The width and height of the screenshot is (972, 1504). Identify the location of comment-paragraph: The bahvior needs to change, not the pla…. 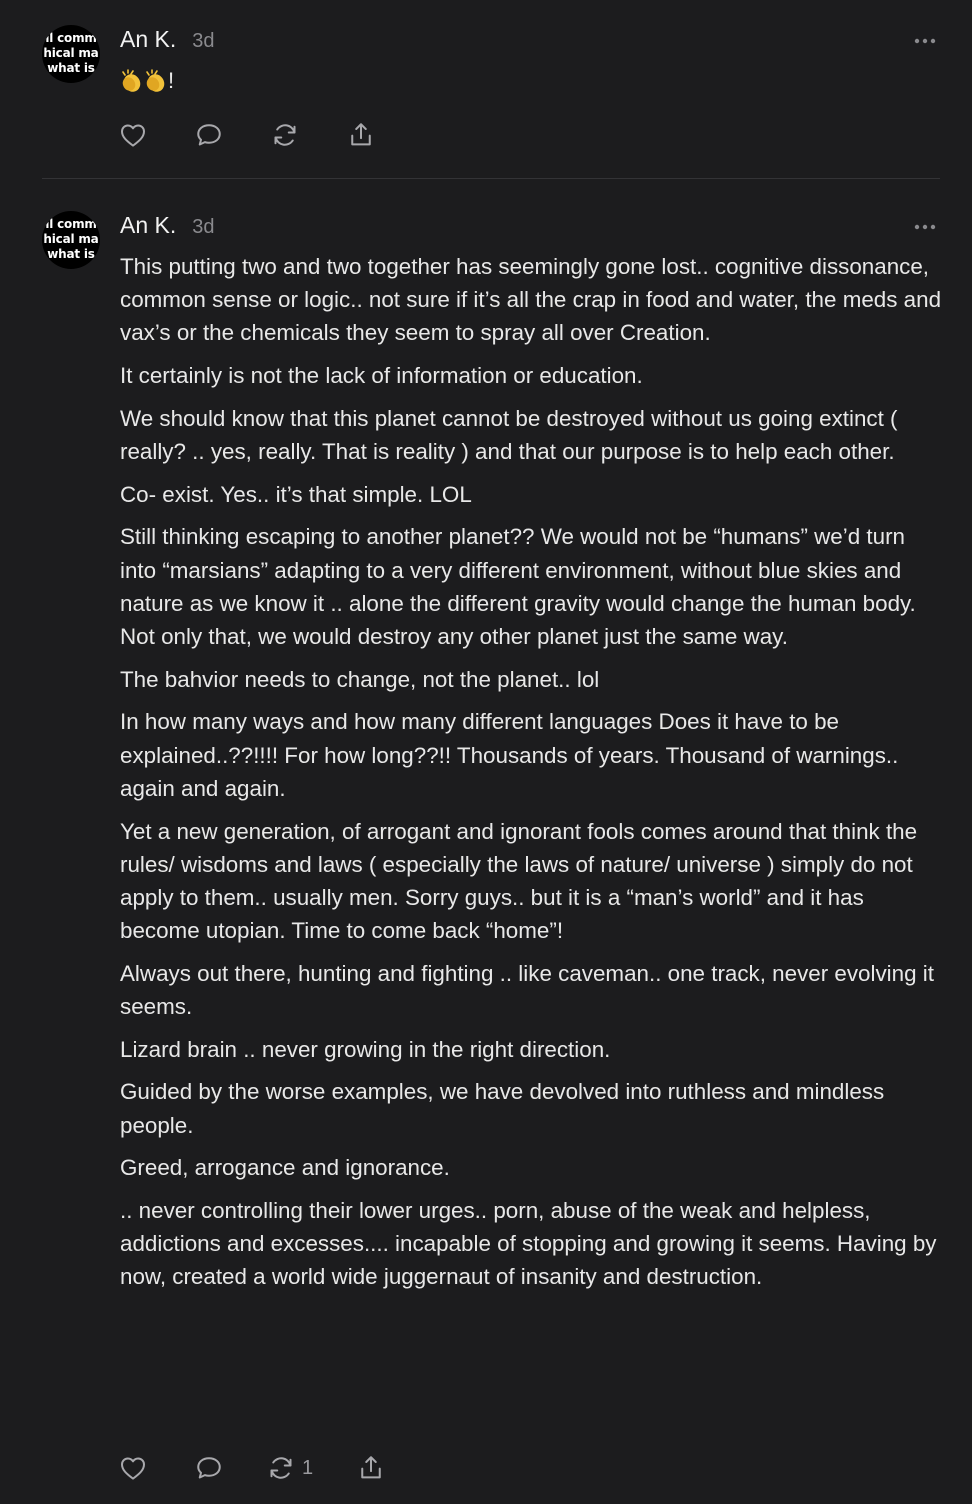
(360, 679).